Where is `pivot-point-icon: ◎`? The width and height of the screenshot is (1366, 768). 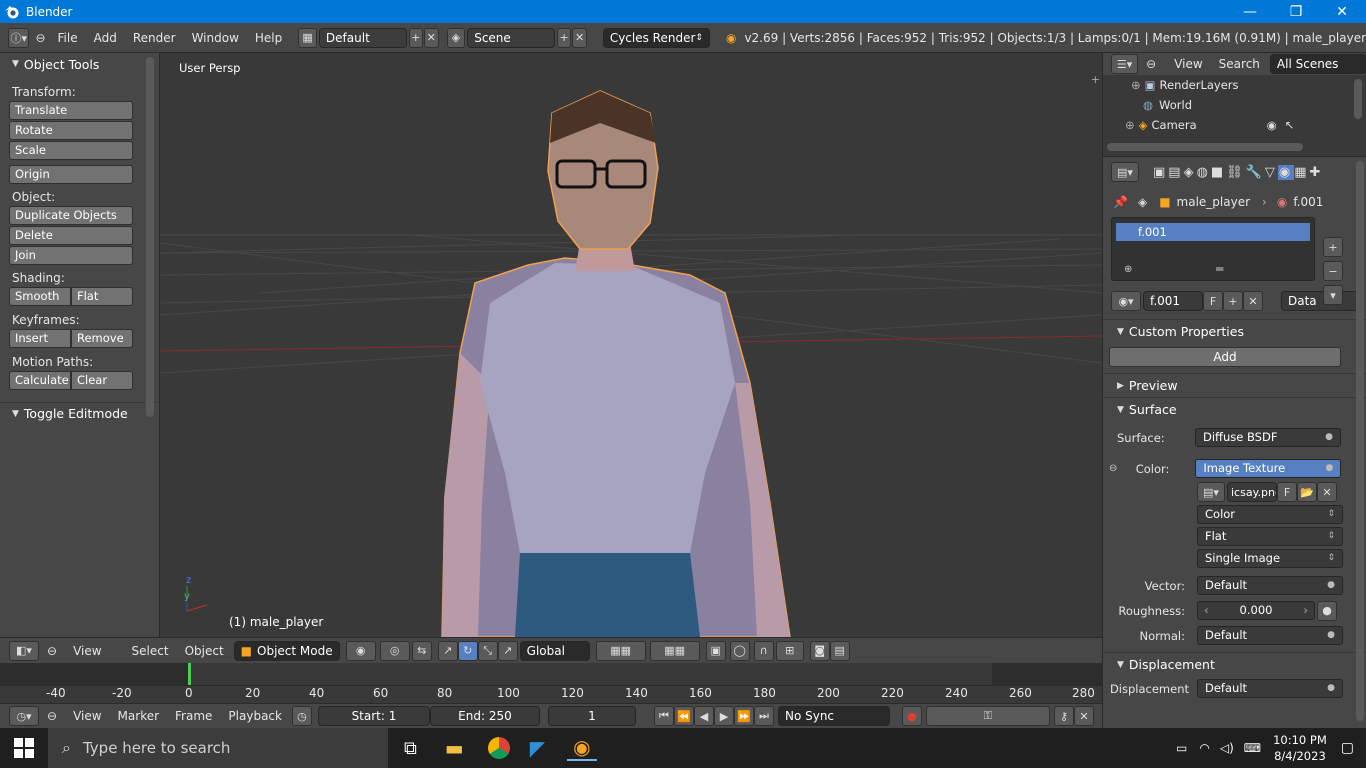
pivot-point-icon: ◎ is located at coordinates (394, 650).